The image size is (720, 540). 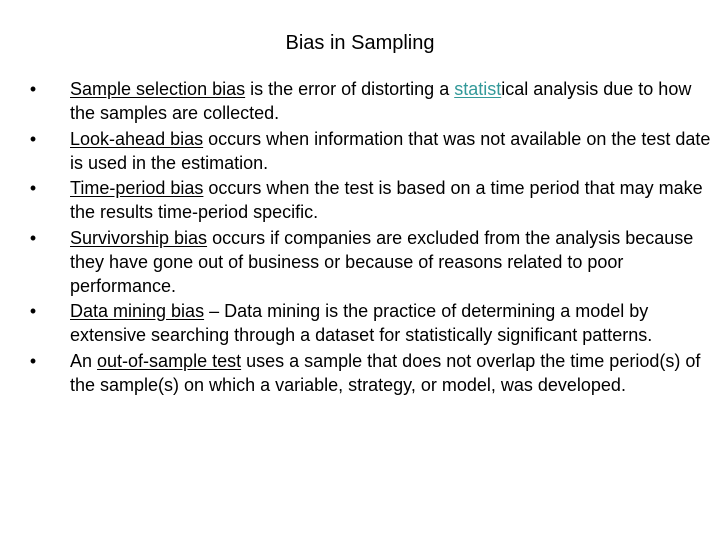 I want to click on slide-title: Bias in Sampling, so click(x=360, y=43).